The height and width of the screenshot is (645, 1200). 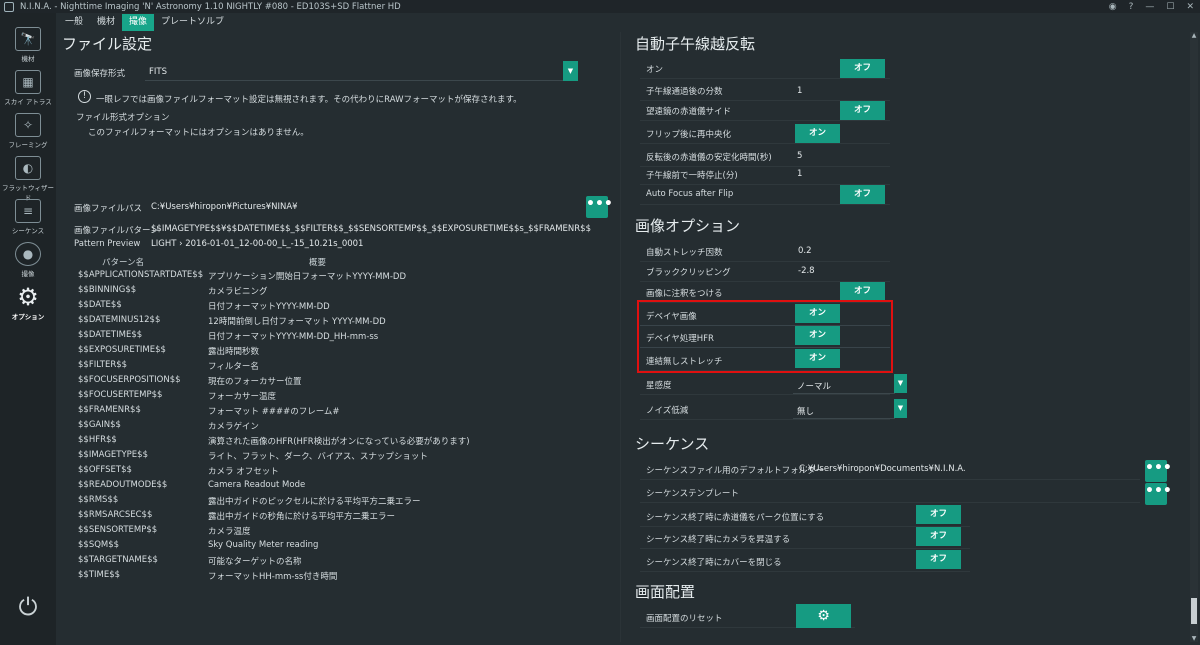 What do you see at coordinates (113, 455) in the screenshot?
I see `pattern-key: $$IMAGETYPE$$` at bounding box center [113, 455].